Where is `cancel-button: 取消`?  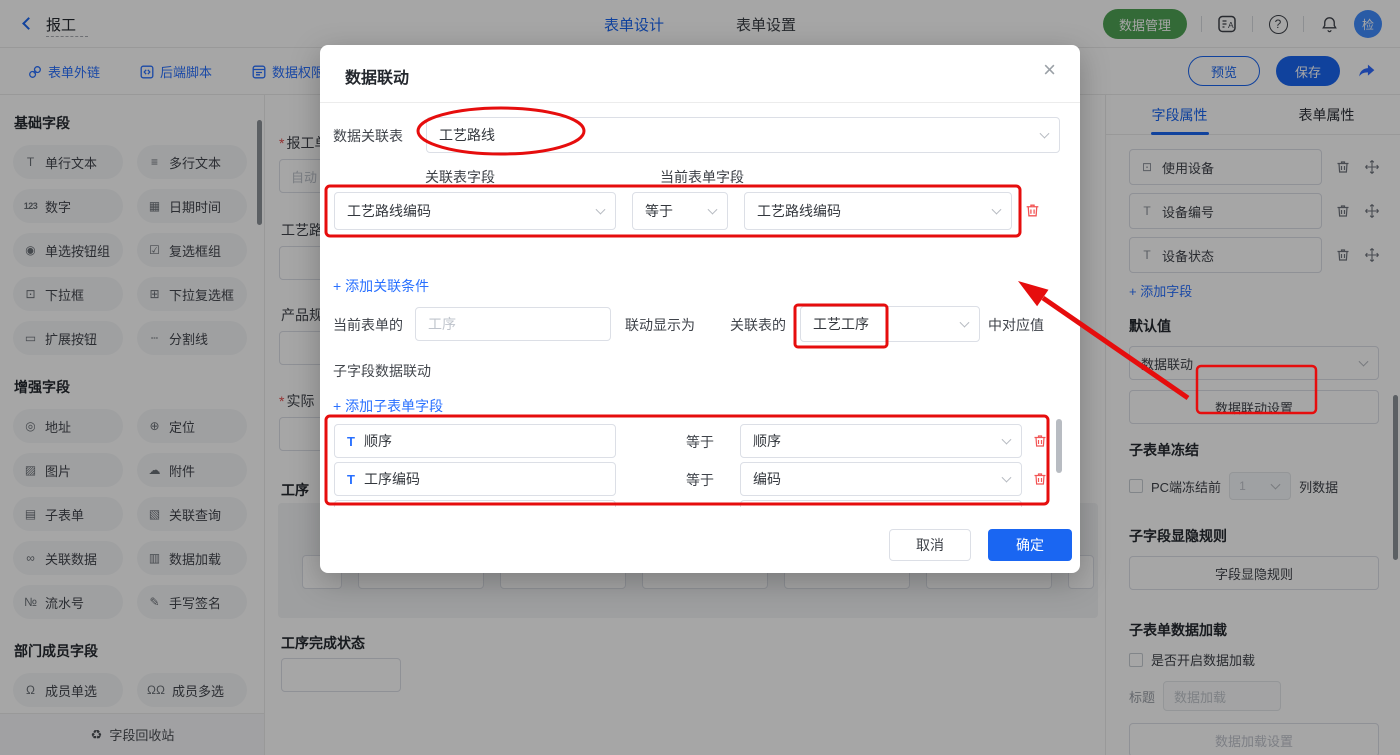 cancel-button: 取消 is located at coordinates (930, 545).